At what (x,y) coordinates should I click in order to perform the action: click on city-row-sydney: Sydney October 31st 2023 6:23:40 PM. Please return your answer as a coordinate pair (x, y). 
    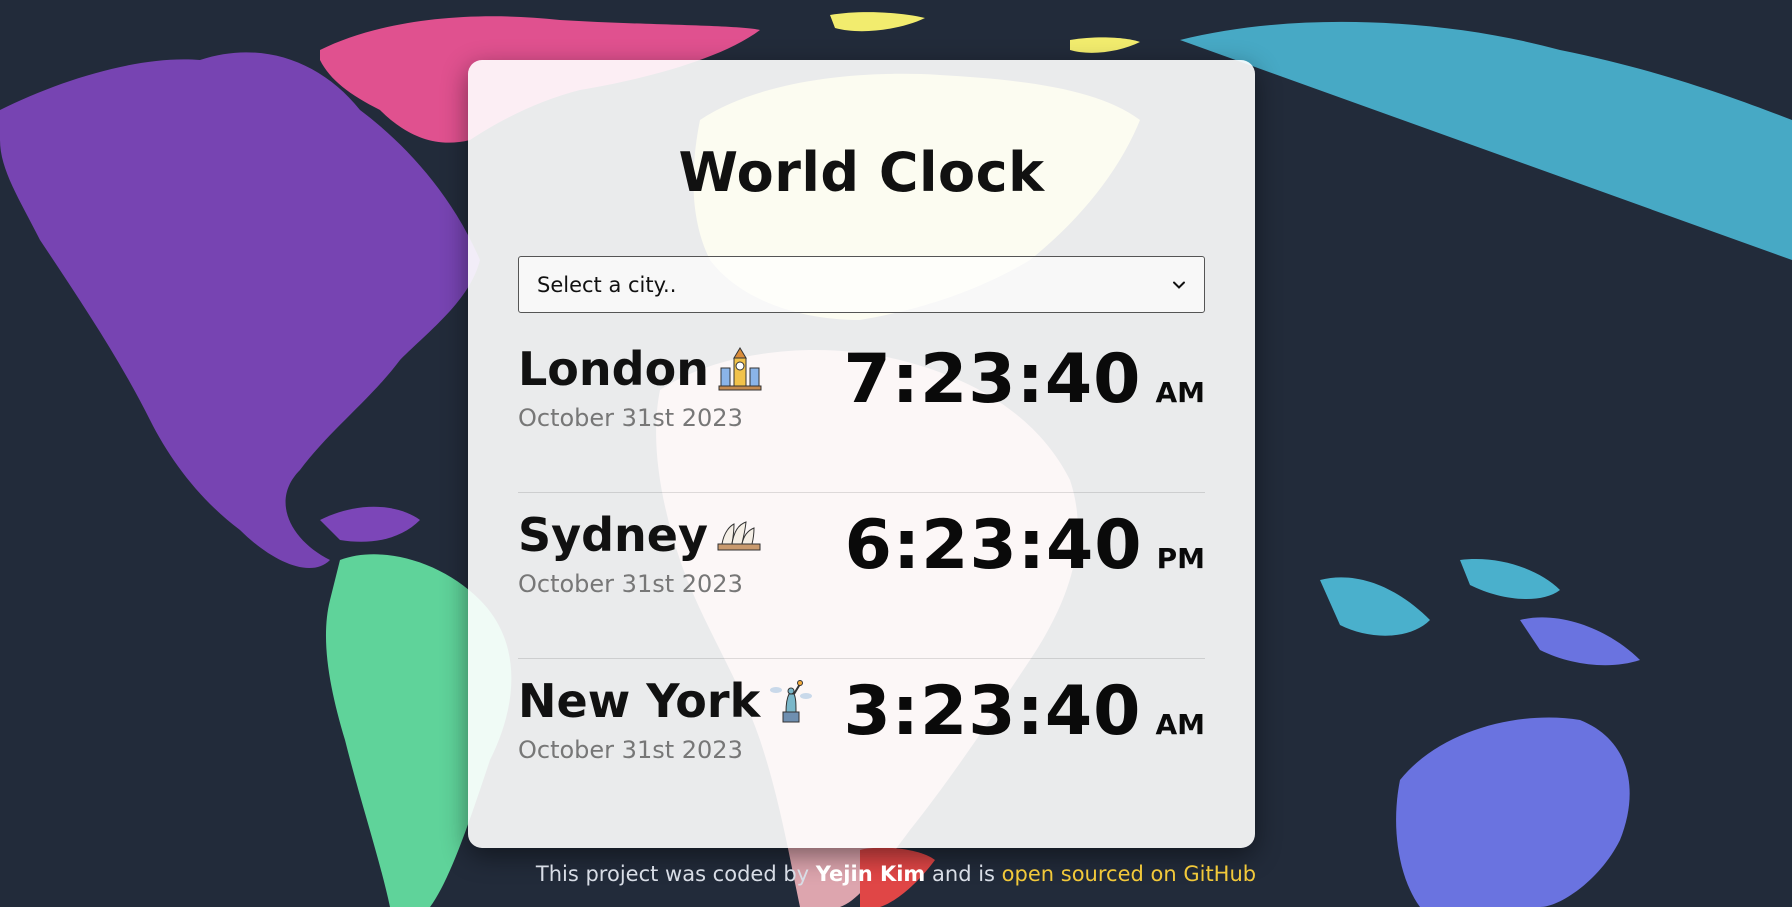
    Looking at the image, I should click on (861, 575).